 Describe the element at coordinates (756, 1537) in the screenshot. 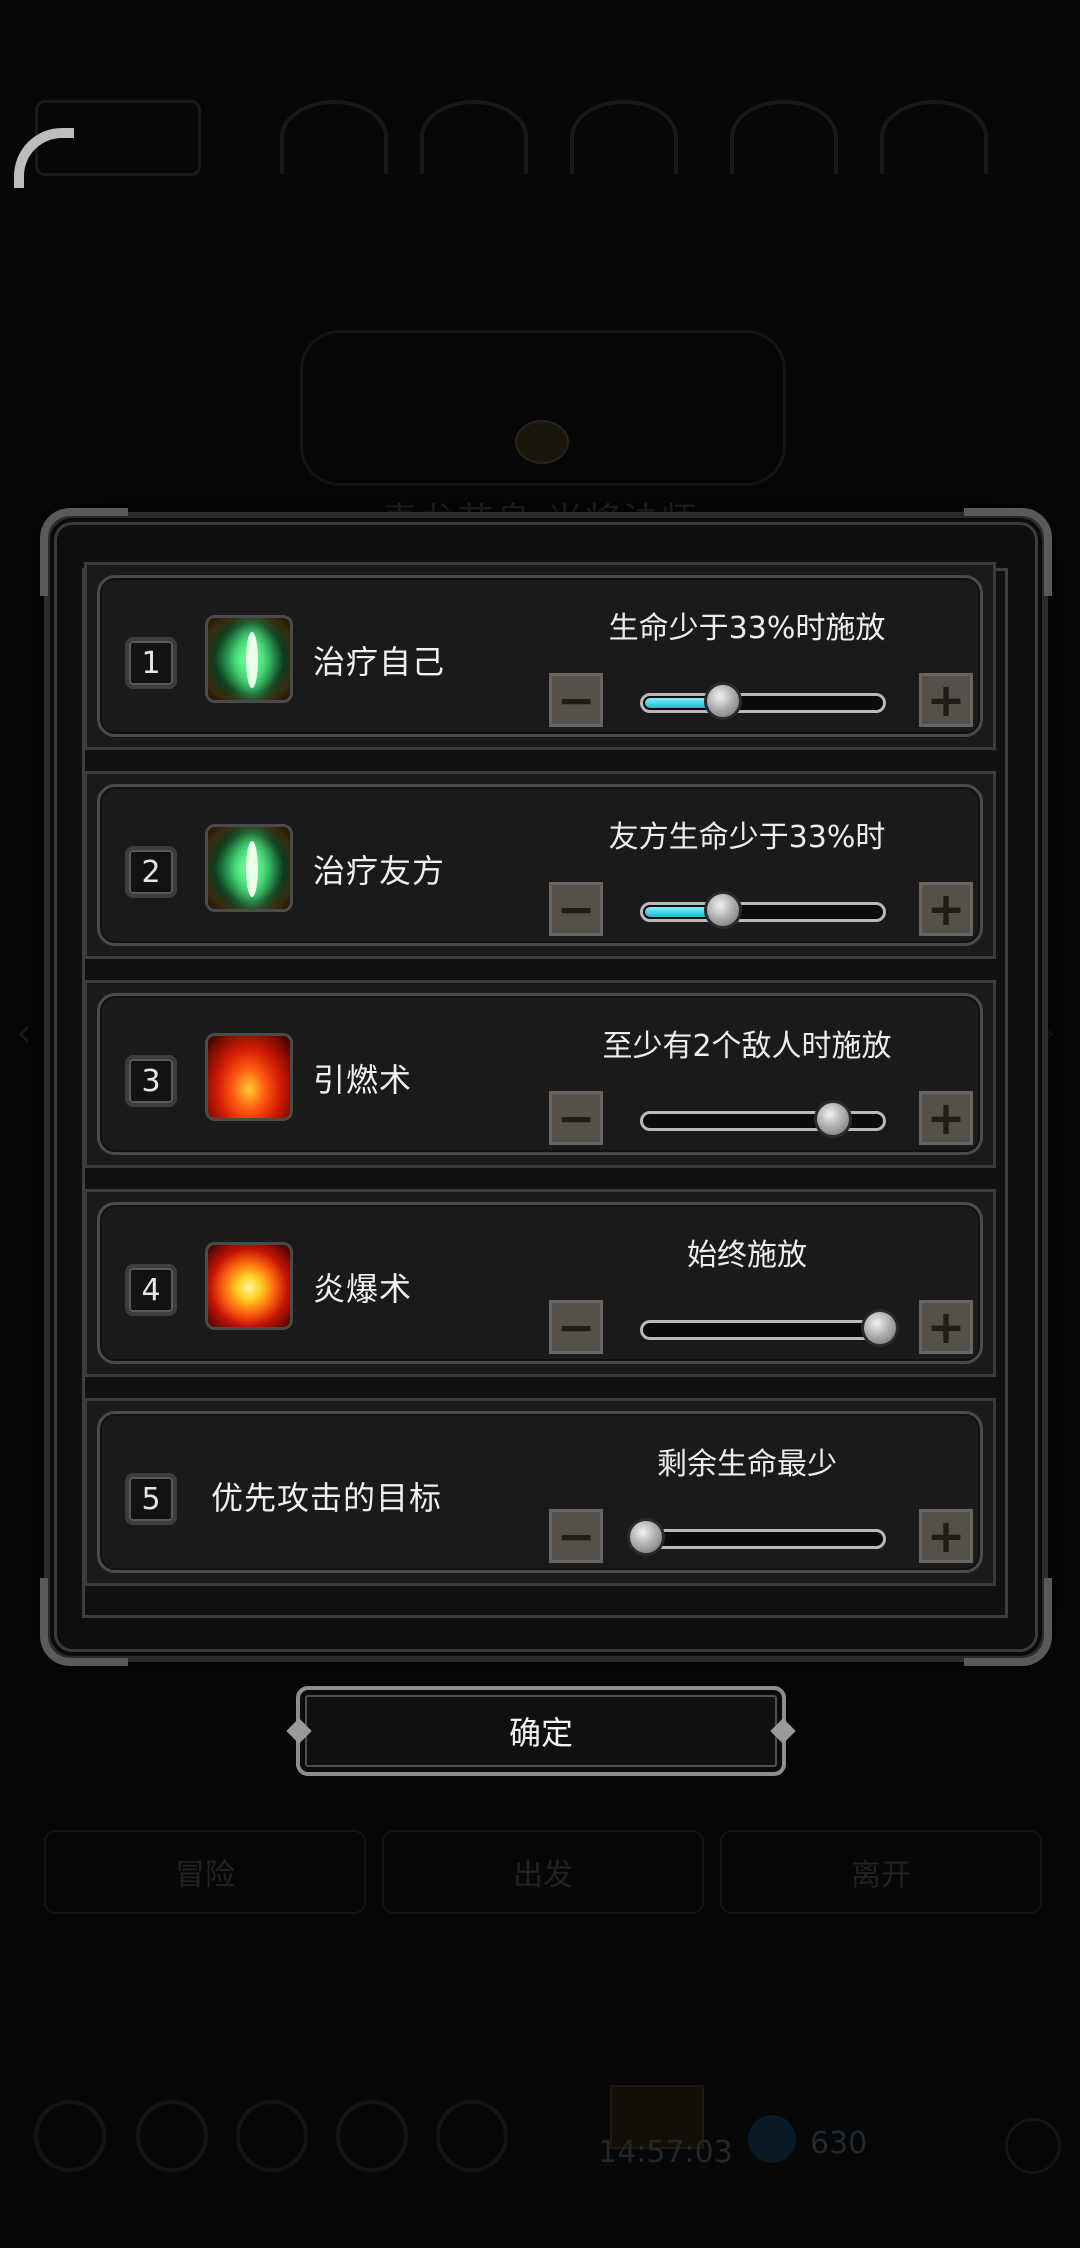

I see `target-priority-slider` at that location.